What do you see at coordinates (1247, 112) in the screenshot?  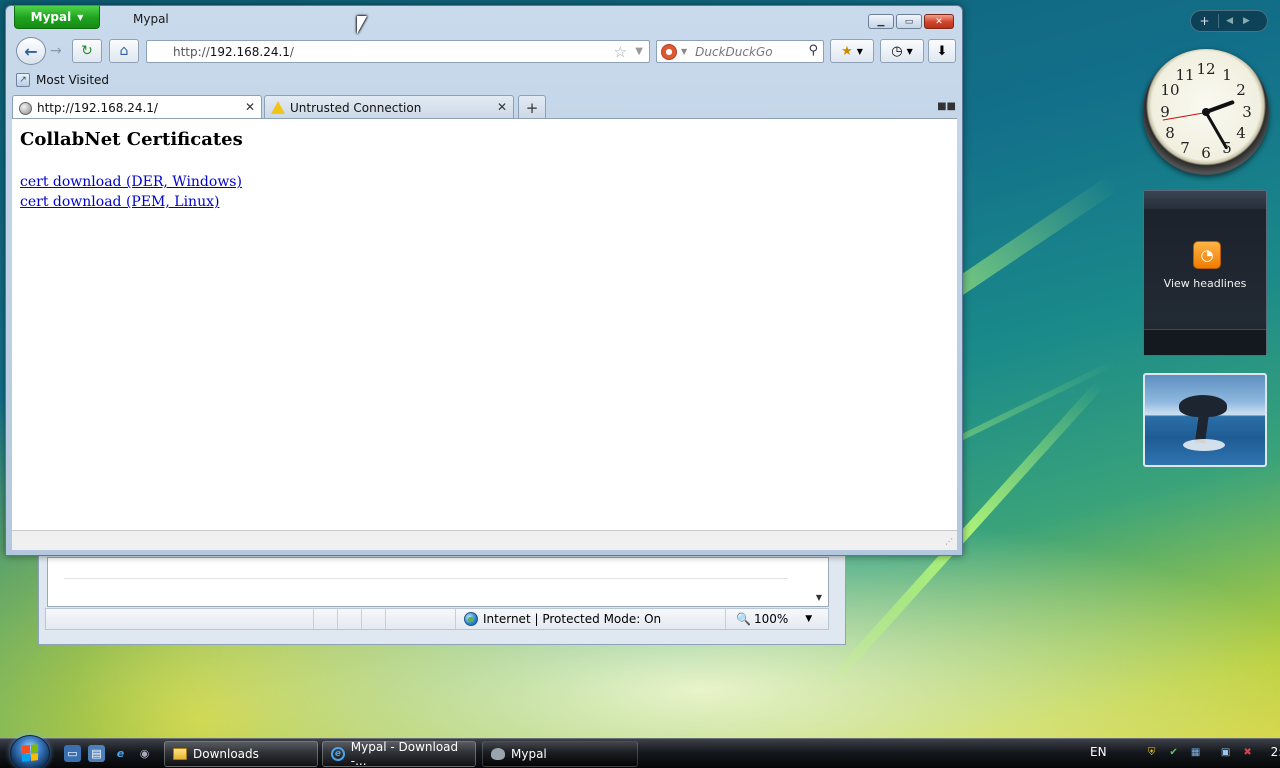 I see `clock-numeral: 3` at bounding box center [1247, 112].